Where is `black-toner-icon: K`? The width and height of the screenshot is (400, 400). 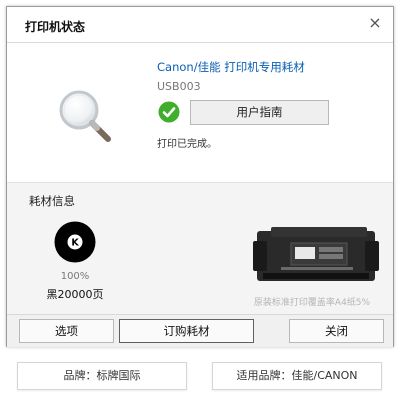 black-toner-icon: K is located at coordinates (75, 242).